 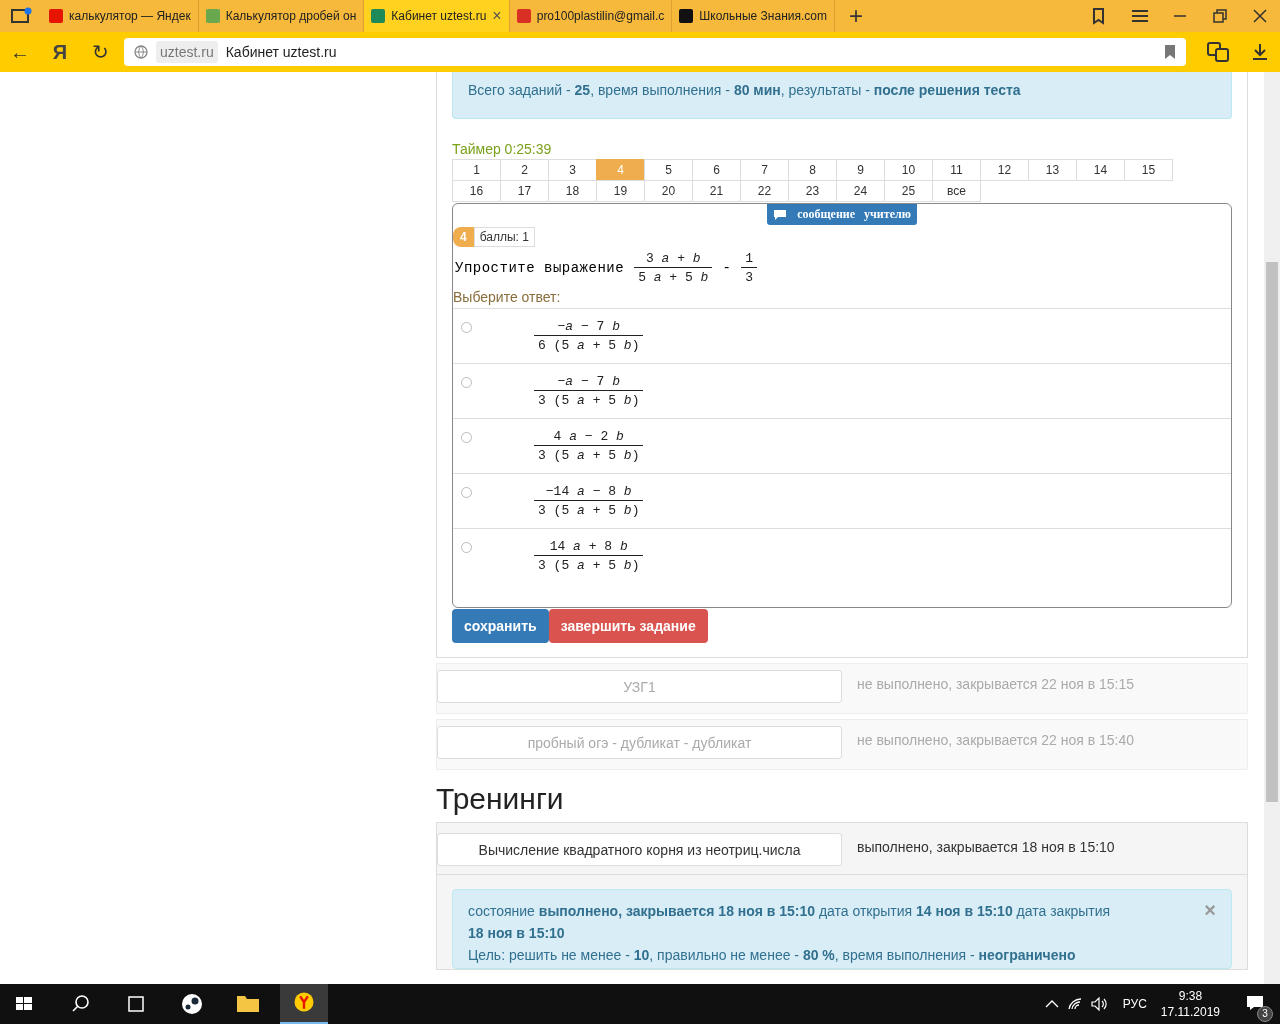 What do you see at coordinates (668, 170) in the screenshot?
I see `question-number-tab: 5` at bounding box center [668, 170].